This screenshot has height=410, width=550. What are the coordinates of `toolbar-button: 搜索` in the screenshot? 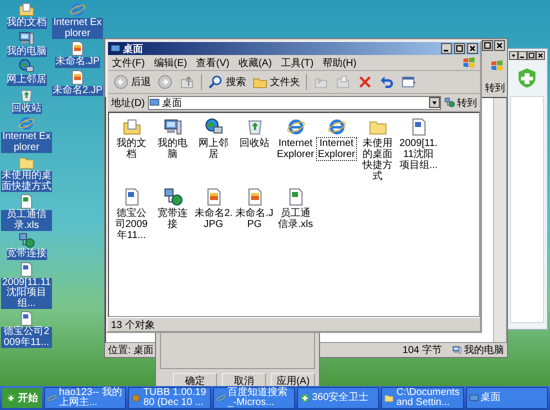 It's located at (227, 82).